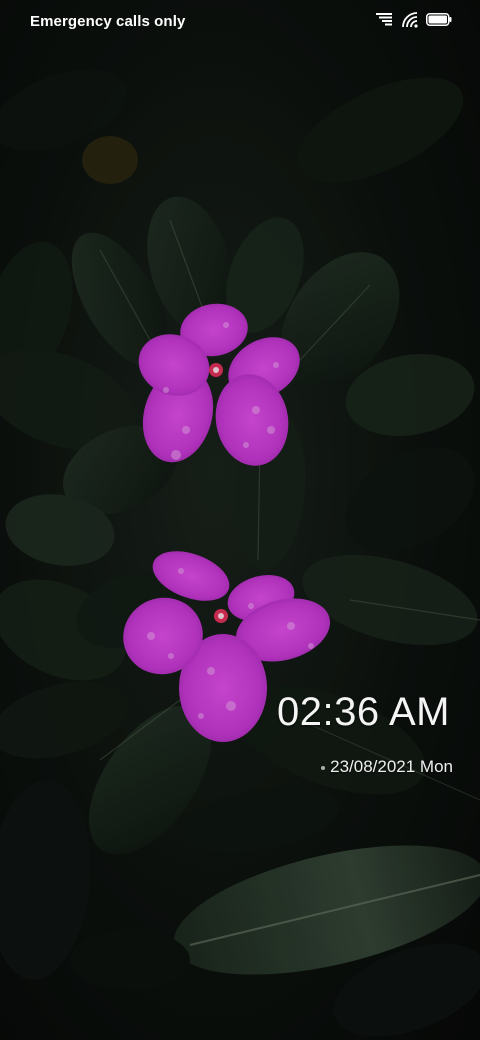 This screenshot has height=1040, width=480. Describe the element at coordinates (323, 767) in the screenshot. I see `dot-icon` at that location.